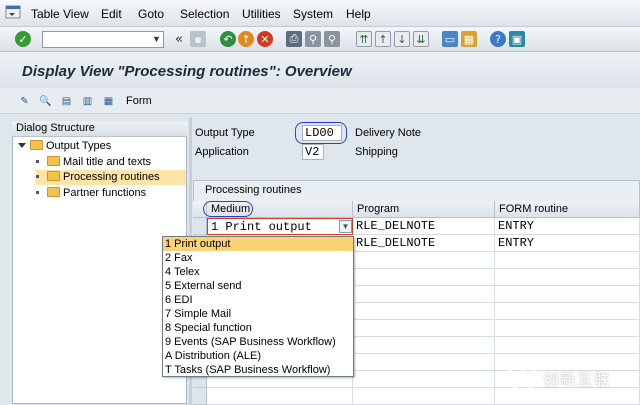  I want to click on dialog-structure-header: Dialog Structure, so click(99, 129).